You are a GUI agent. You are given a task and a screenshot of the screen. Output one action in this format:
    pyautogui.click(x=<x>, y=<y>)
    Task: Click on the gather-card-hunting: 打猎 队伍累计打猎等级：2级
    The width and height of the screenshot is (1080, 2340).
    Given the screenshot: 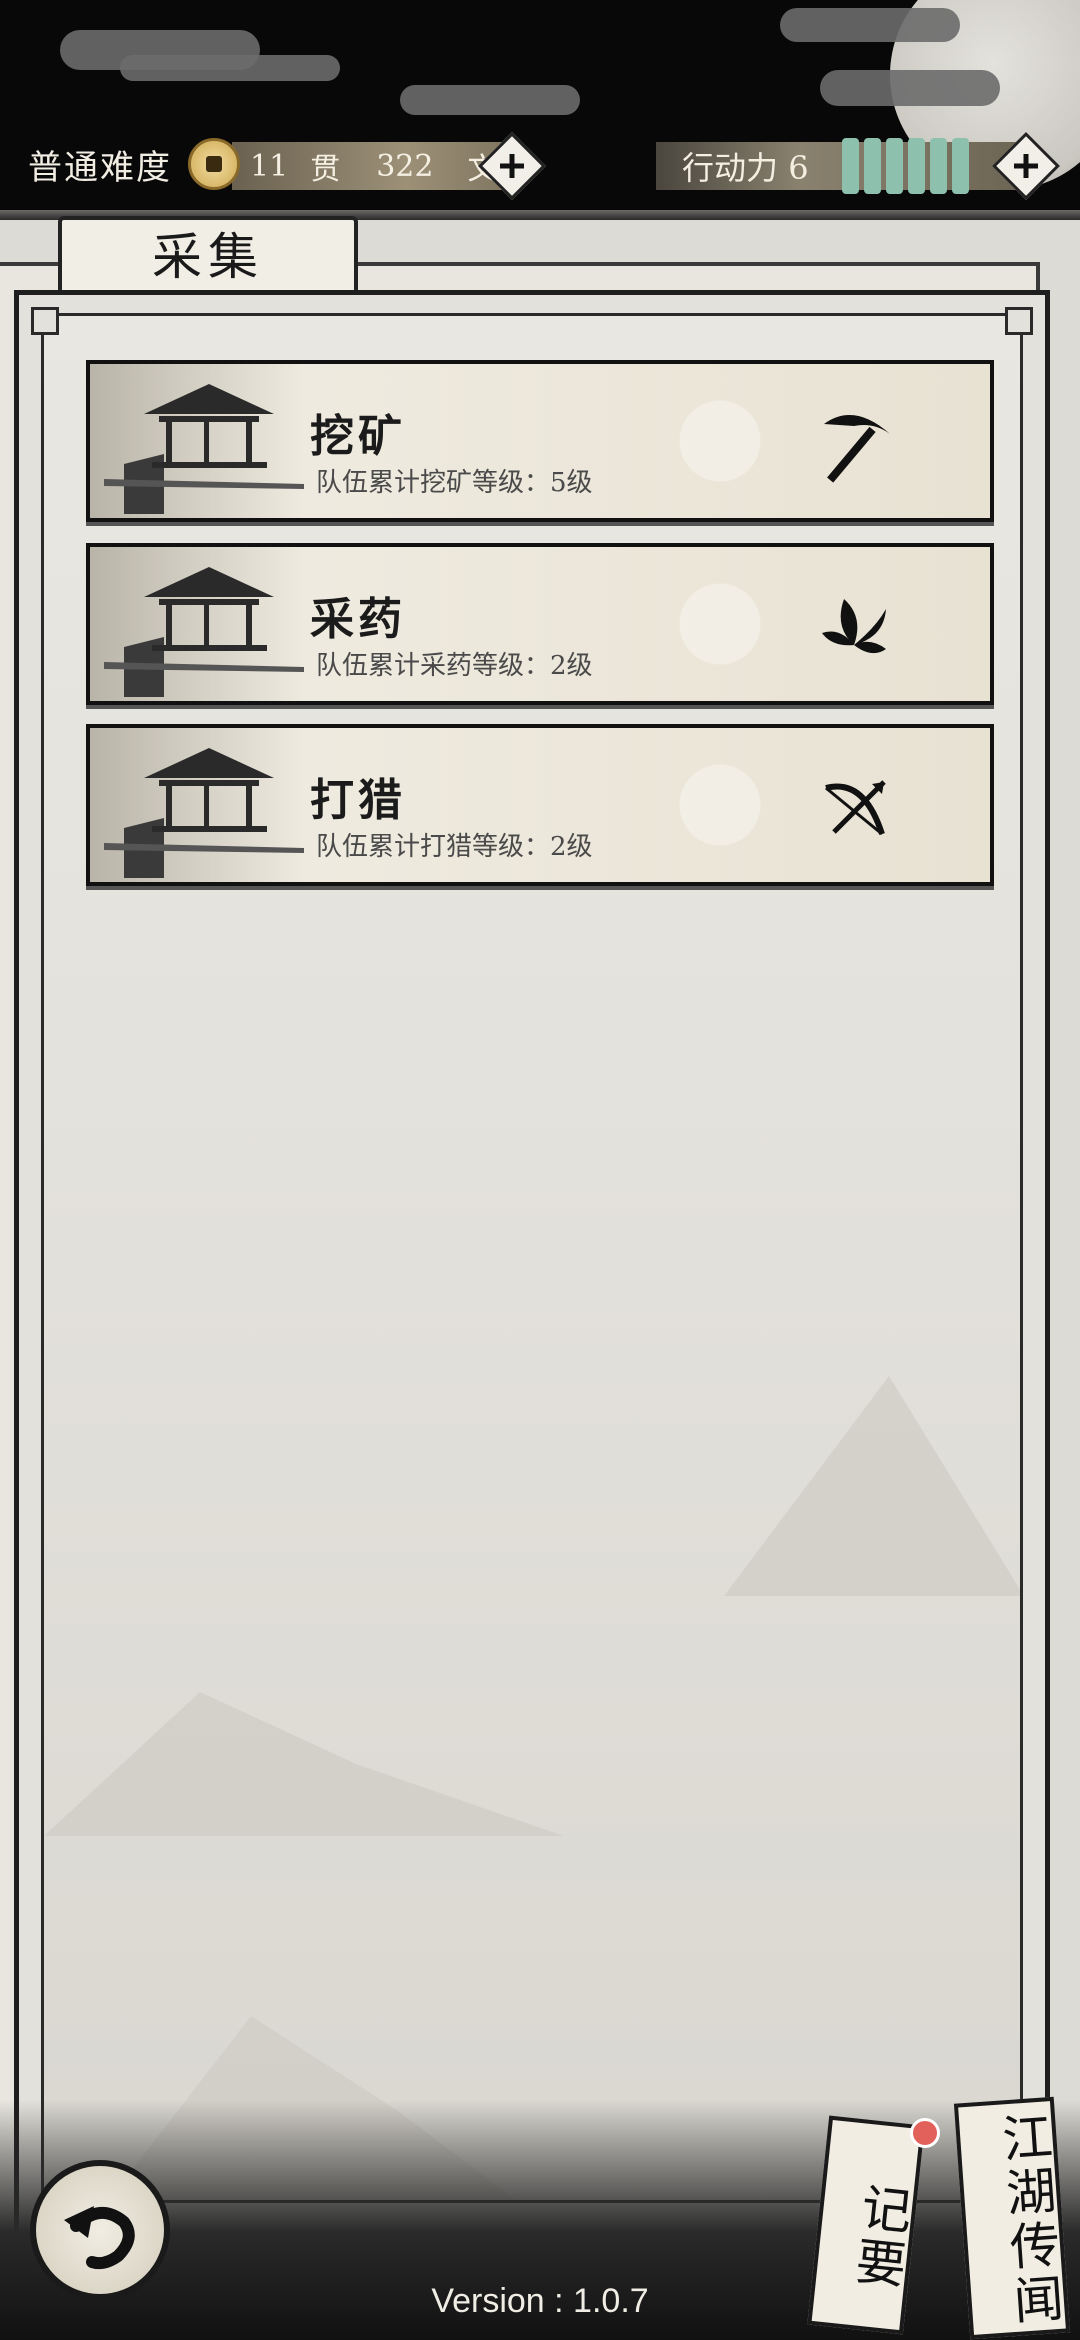 What is the action you would take?
    pyautogui.click(x=540, y=805)
    